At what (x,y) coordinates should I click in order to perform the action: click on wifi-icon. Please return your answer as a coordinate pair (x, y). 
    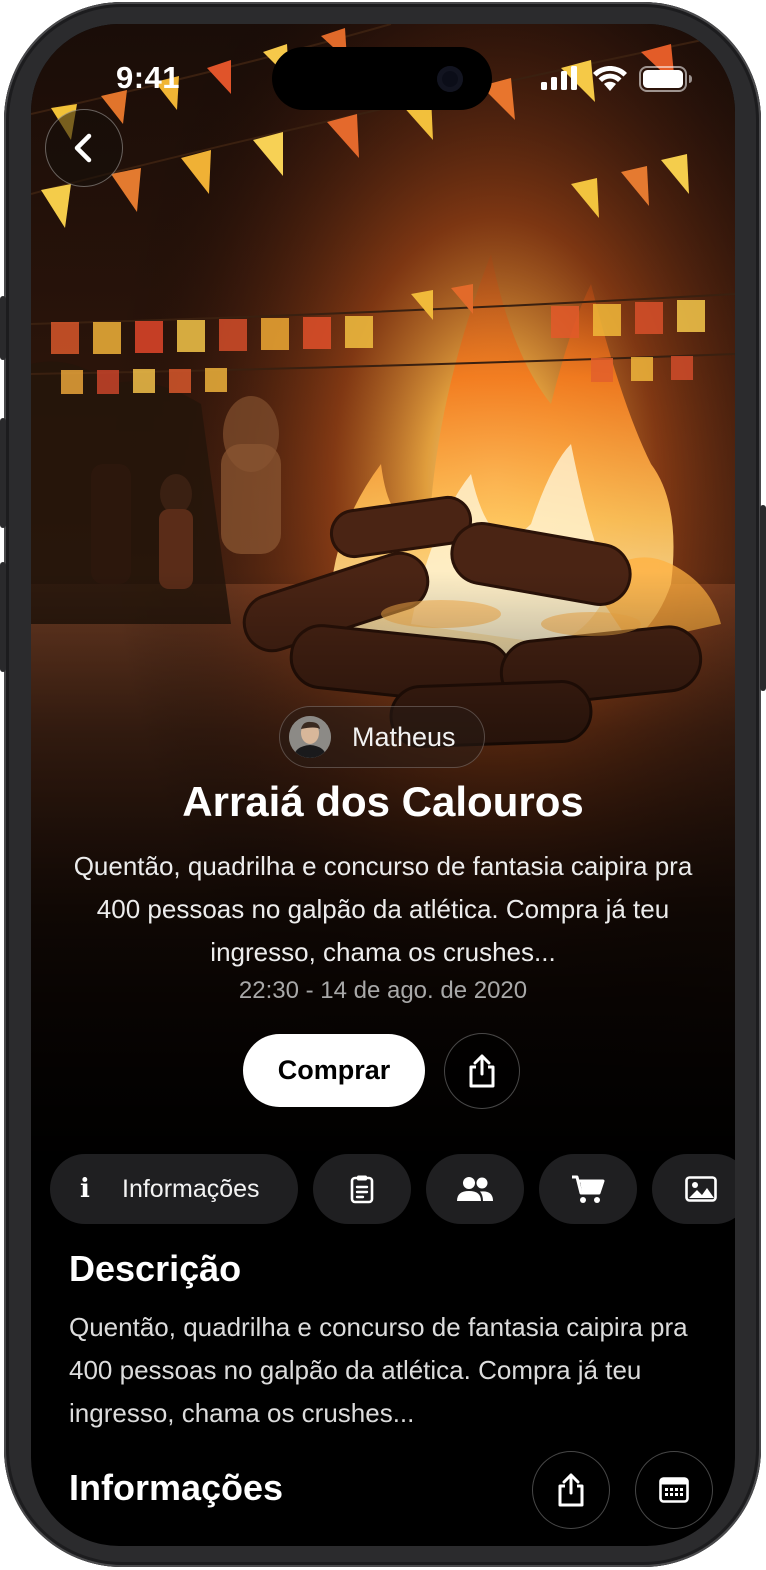
    Looking at the image, I should click on (610, 78).